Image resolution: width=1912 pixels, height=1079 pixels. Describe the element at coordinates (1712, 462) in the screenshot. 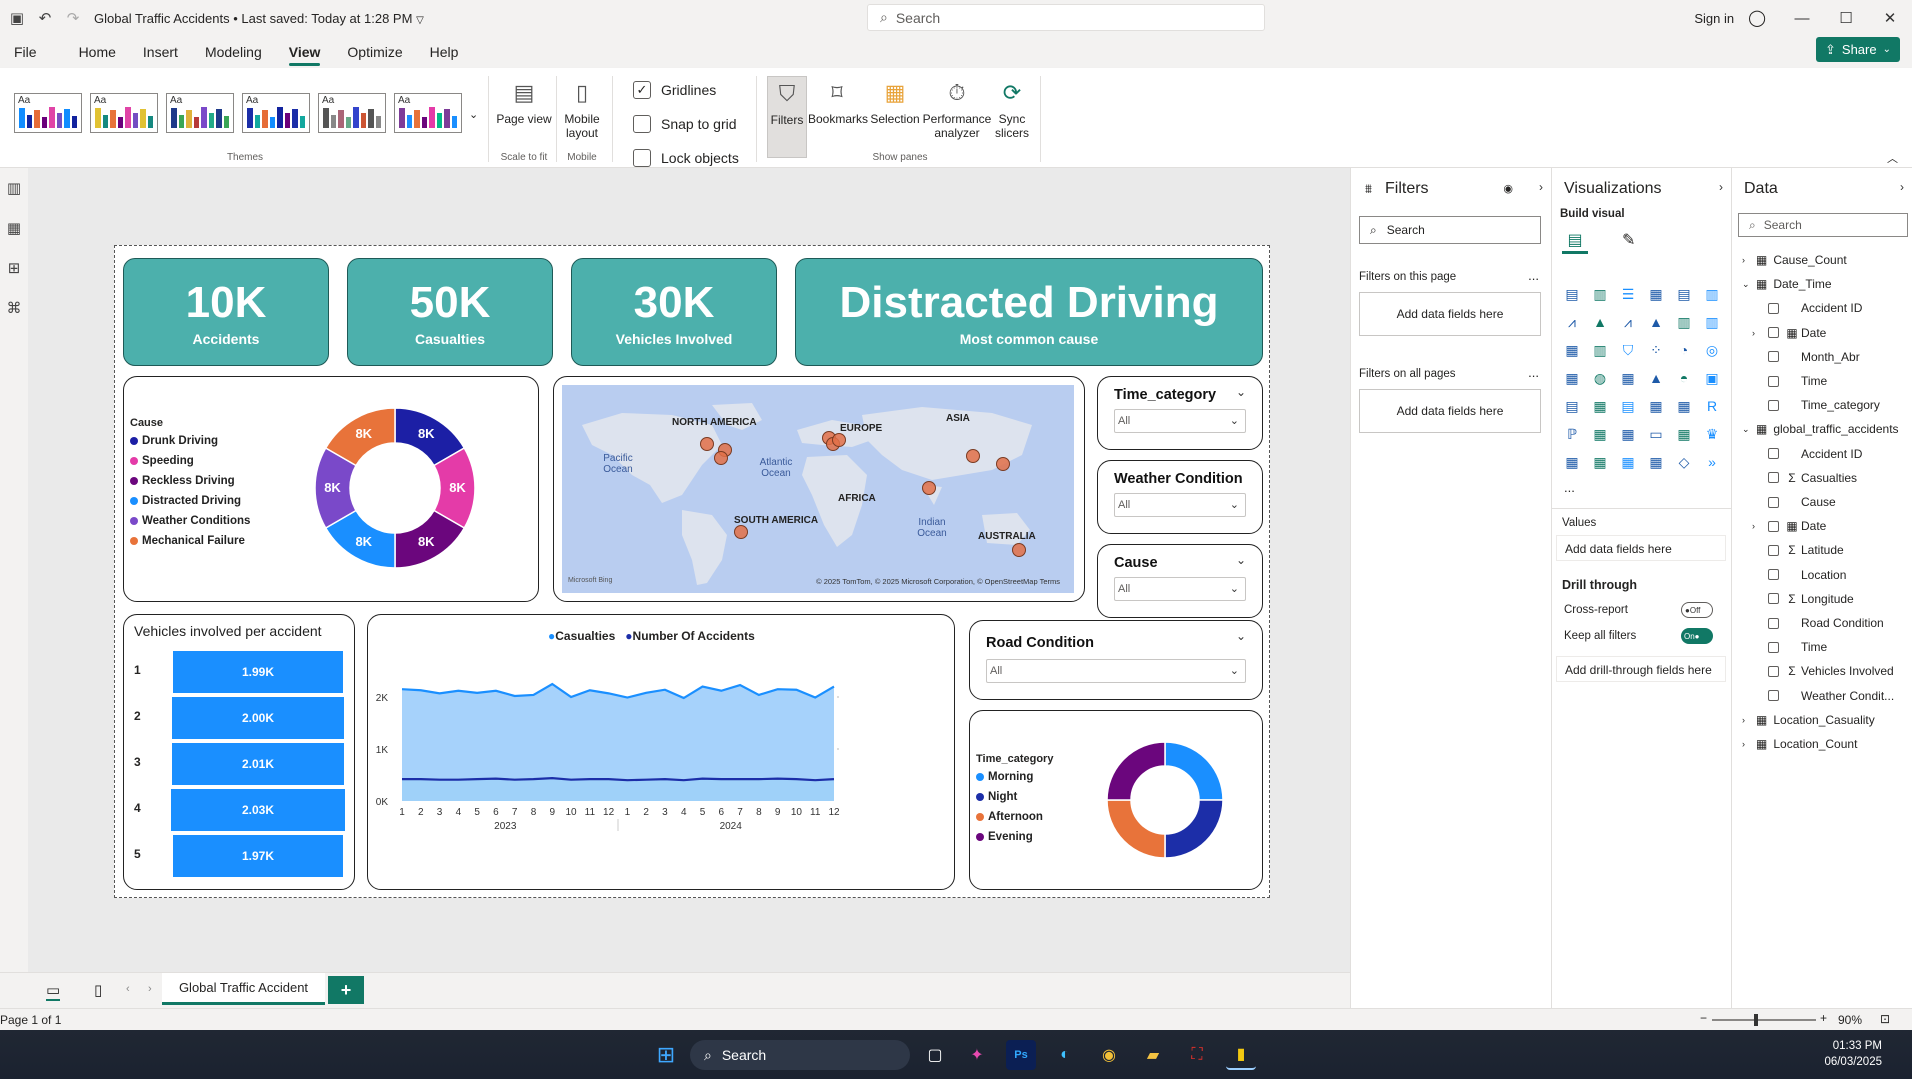

I see `visual-type-icon: »` at that location.